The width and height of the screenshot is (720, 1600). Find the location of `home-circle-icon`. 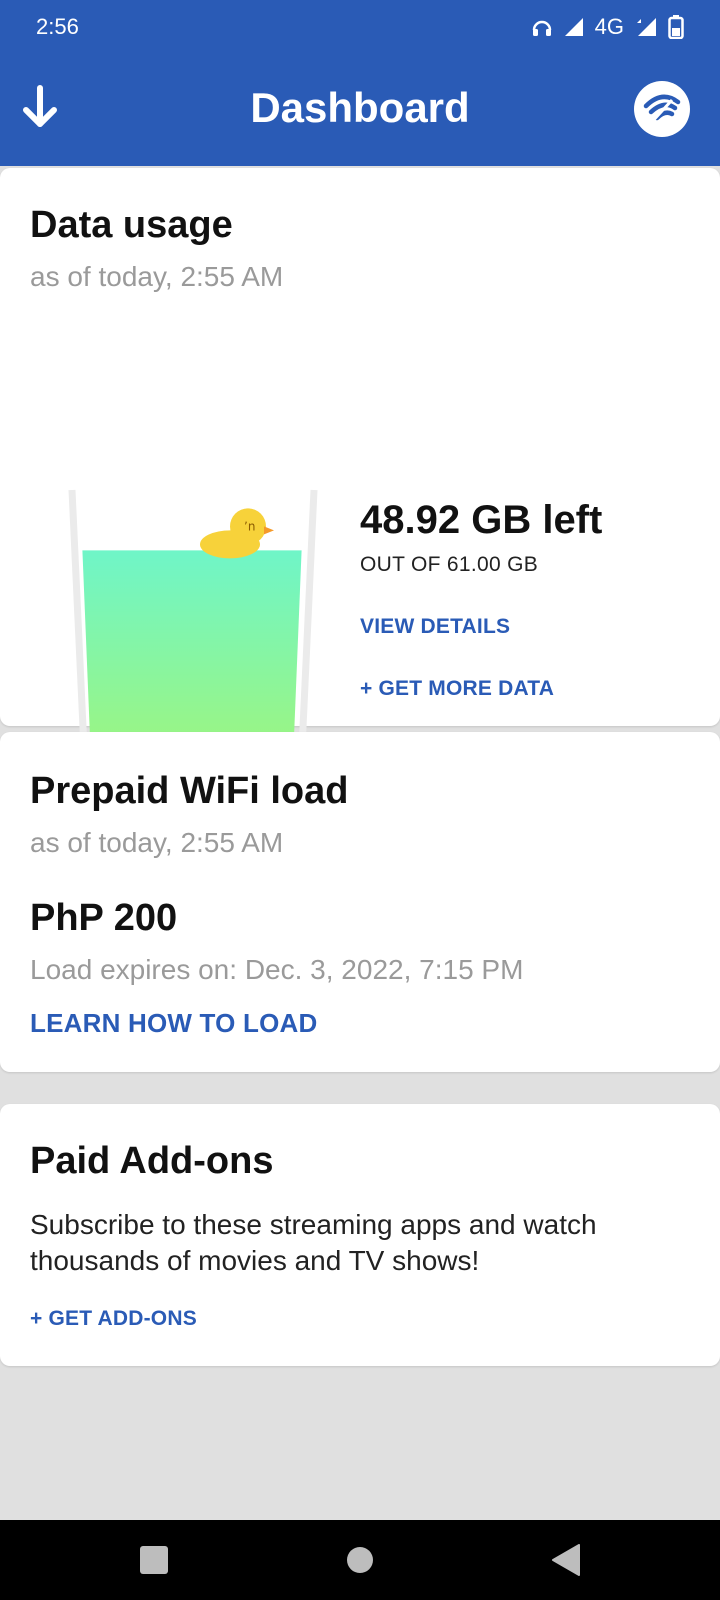

home-circle-icon is located at coordinates (360, 1560).